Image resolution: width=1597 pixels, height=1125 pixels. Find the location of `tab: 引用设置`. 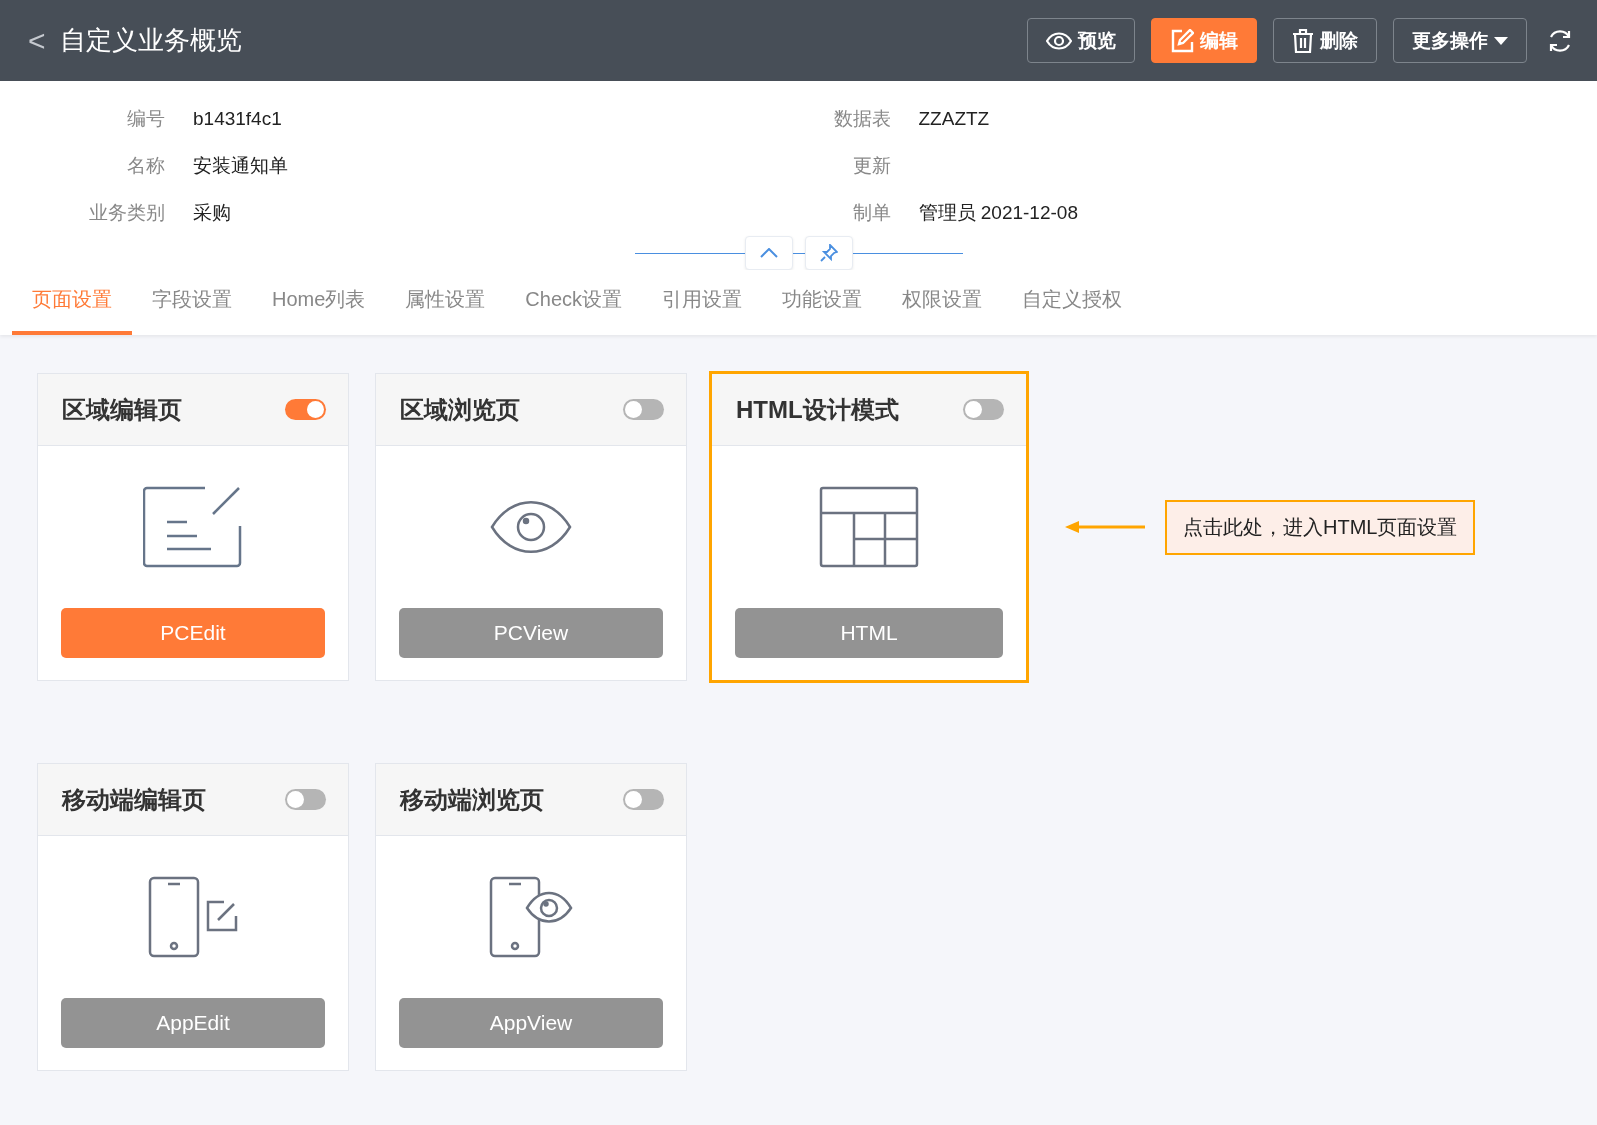

tab: 引用设置 is located at coordinates (702, 302).